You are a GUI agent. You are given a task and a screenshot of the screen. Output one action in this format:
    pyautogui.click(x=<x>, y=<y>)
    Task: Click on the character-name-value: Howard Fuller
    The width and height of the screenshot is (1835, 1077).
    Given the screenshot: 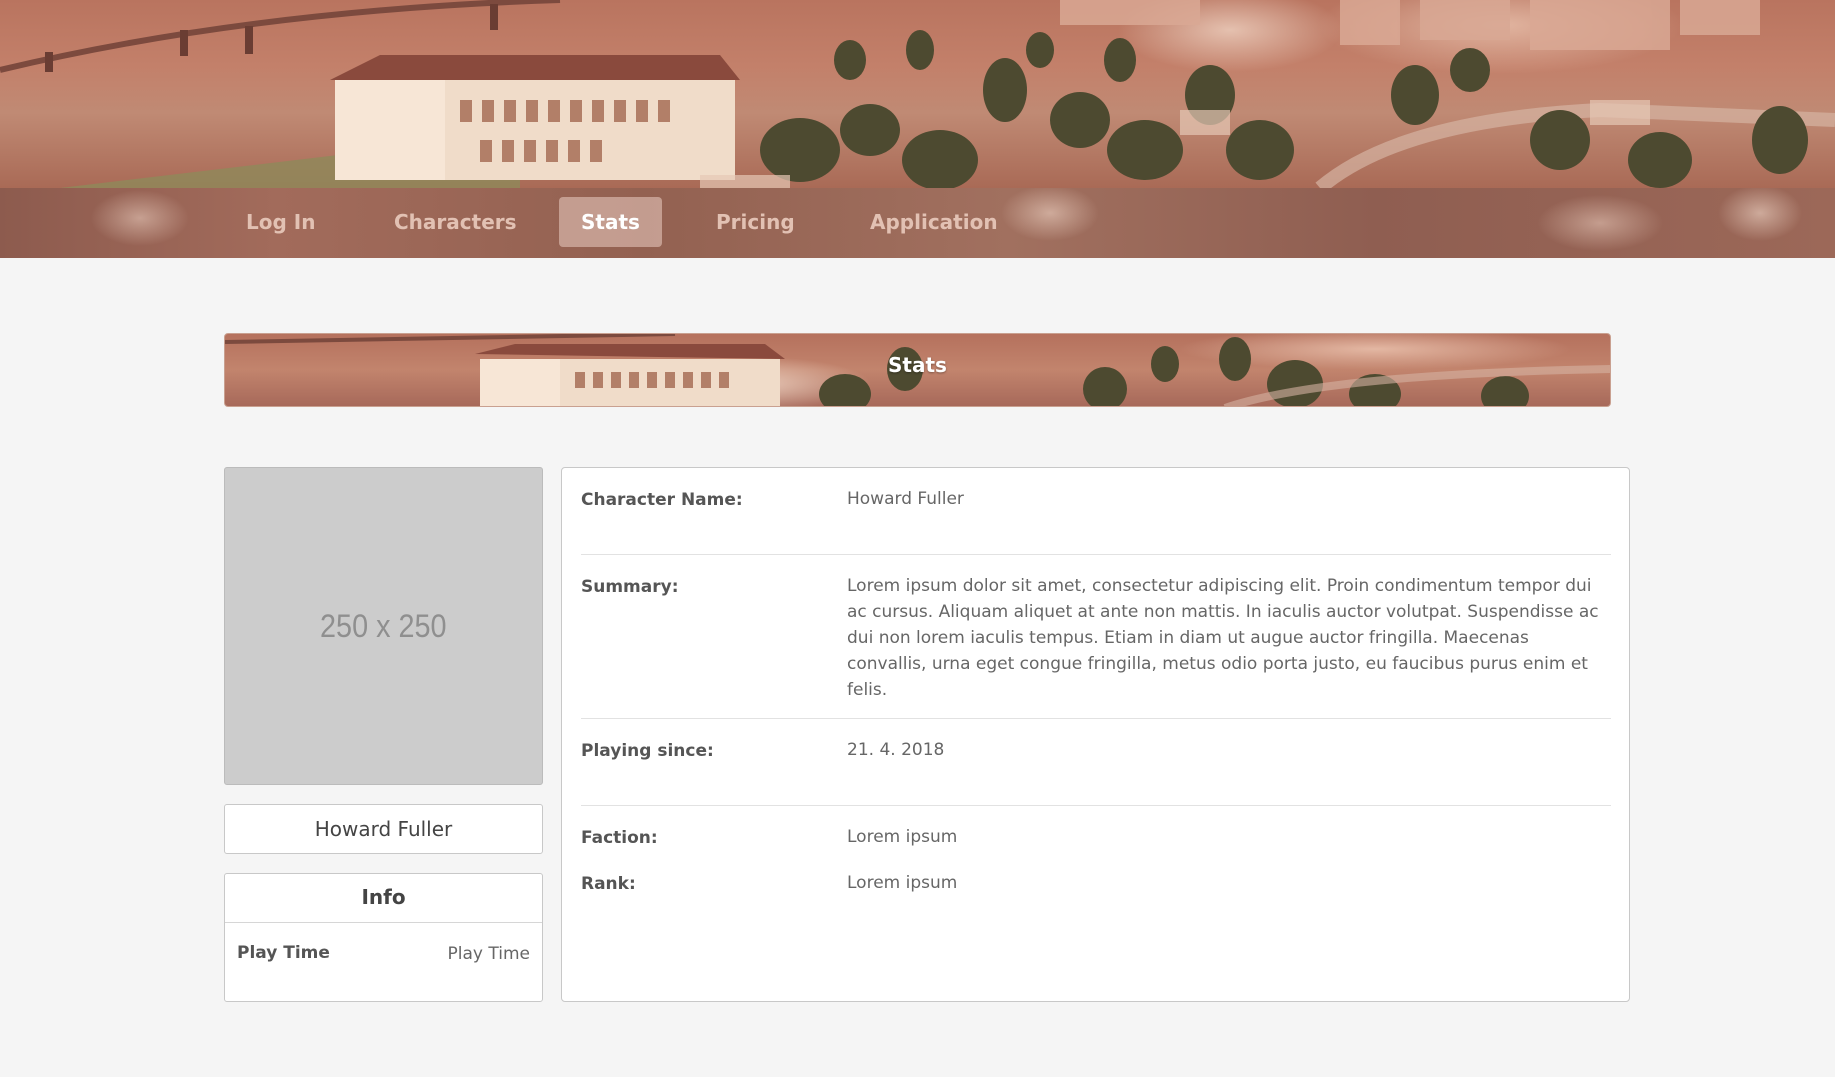 What is the action you would take?
    pyautogui.click(x=905, y=499)
    